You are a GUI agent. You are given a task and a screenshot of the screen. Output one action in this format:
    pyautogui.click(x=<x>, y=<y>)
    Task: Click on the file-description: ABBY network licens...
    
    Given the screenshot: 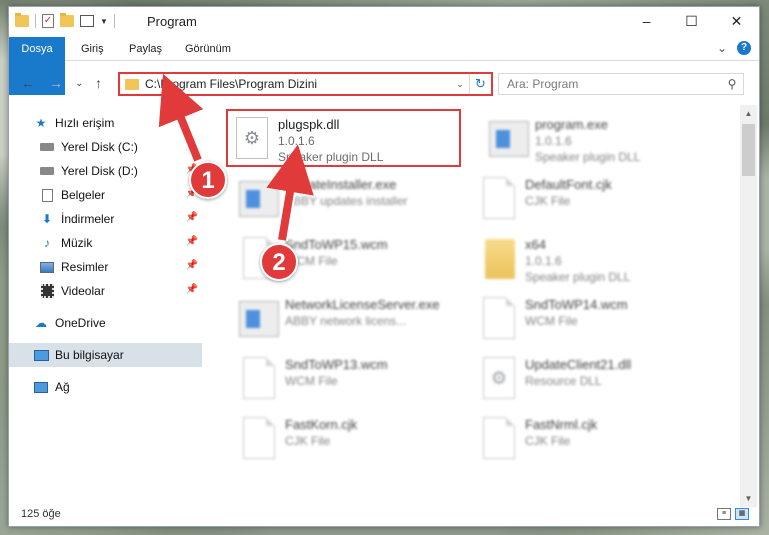 What is the action you would take?
    pyautogui.click(x=346, y=321)
    